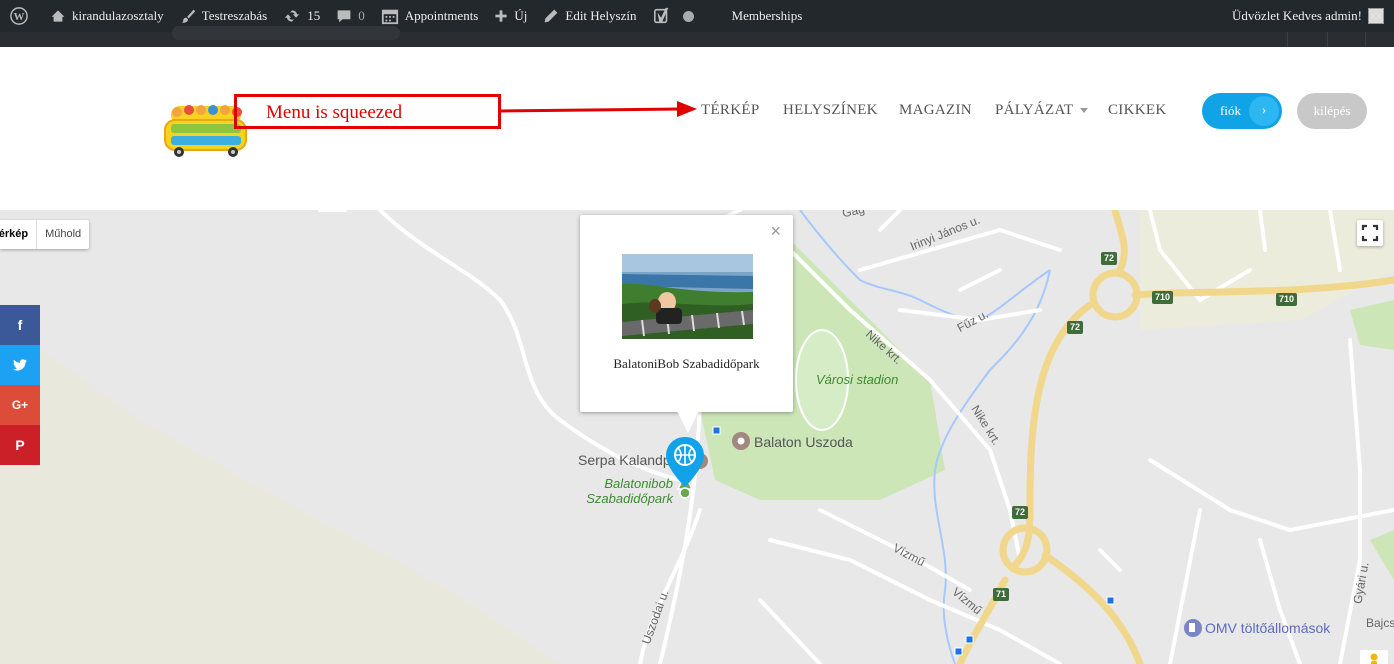 The width and height of the screenshot is (1394, 664). Describe the element at coordinates (1084, 111) in the screenshot. I see `caret-down-icon` at that location.